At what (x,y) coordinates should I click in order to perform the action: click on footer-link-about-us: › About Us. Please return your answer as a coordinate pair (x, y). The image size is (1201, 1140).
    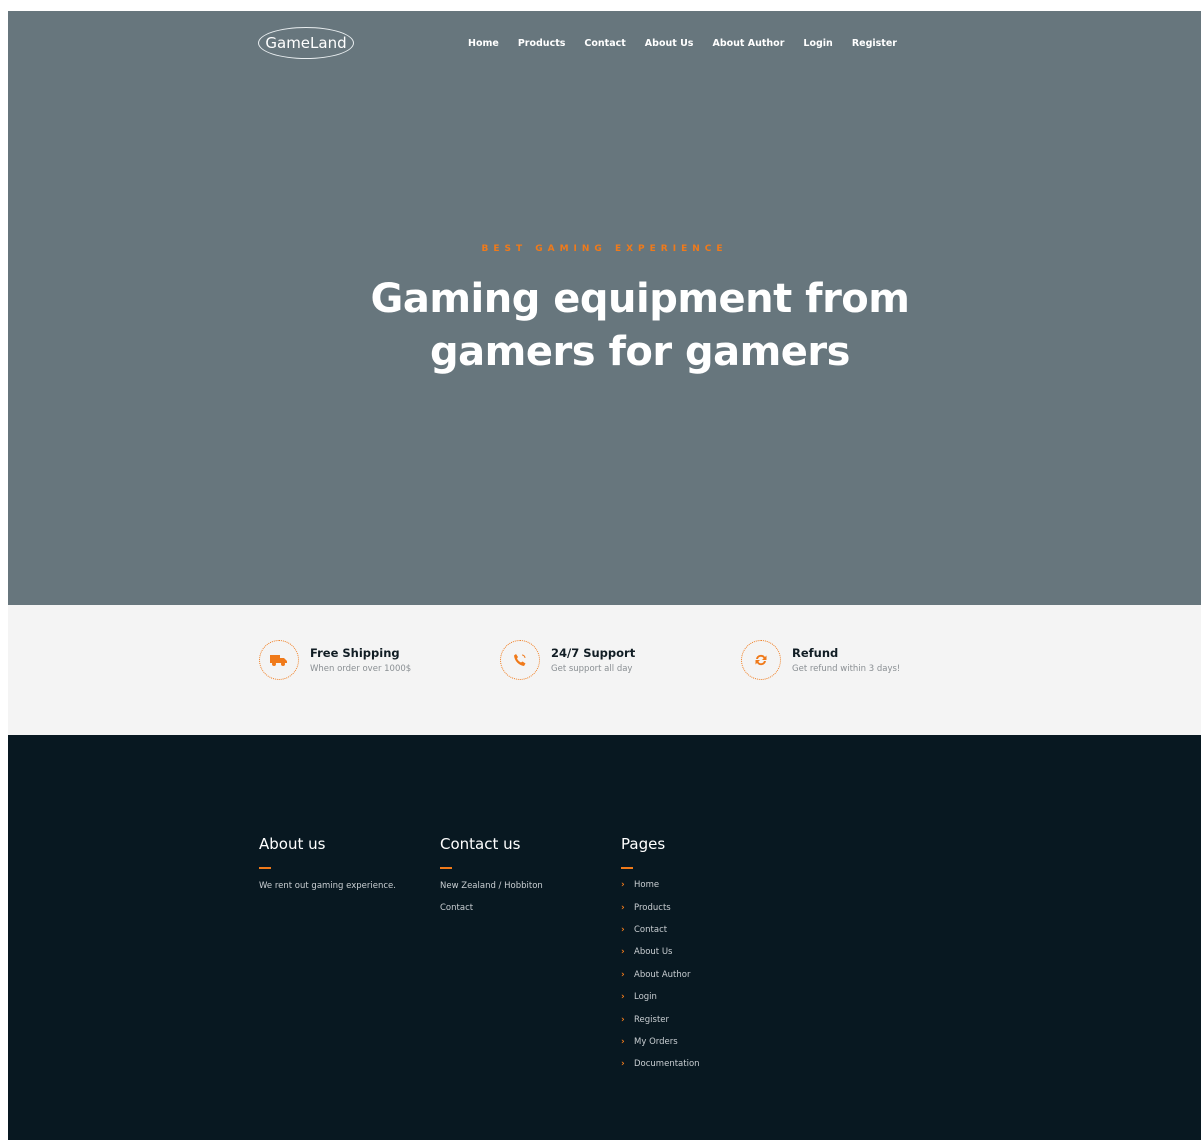
    Looking at the image, I should click on (660, 952).